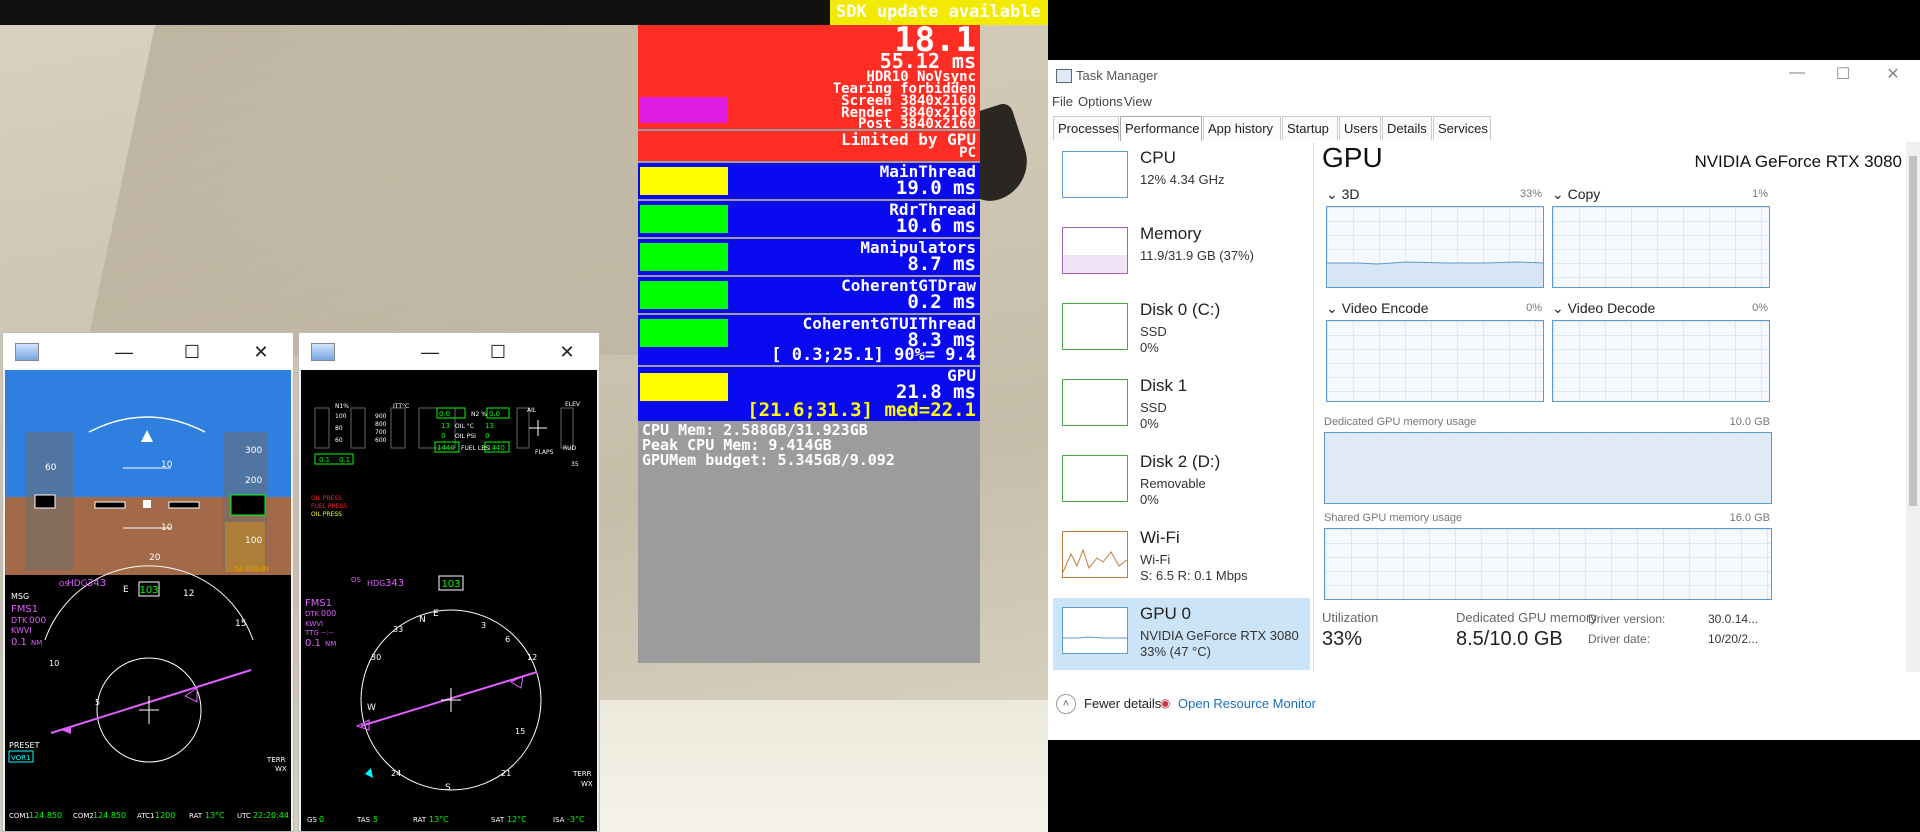  I want to click on pfd-hdg-value: 343, so click(96, 583).